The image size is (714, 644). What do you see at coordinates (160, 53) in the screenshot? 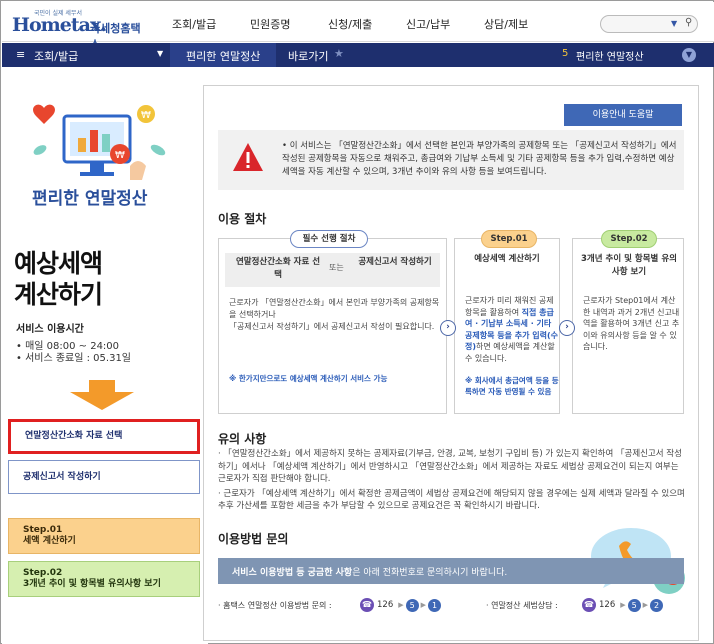
I see `category-dropdown-icon: ▼` at bounding box center [160, 53].